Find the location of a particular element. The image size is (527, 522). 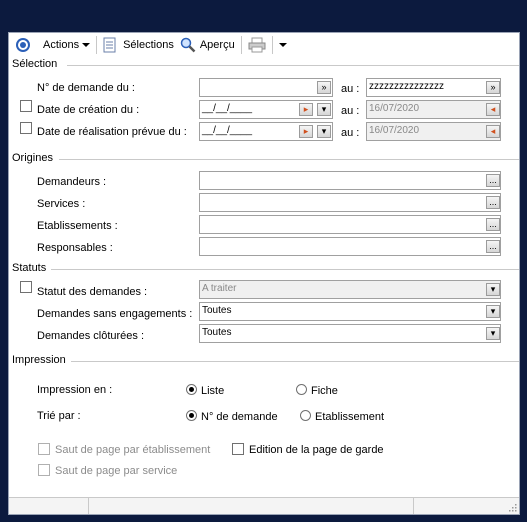

apercu-button: Aperçu is located at coordinates (207, 45).